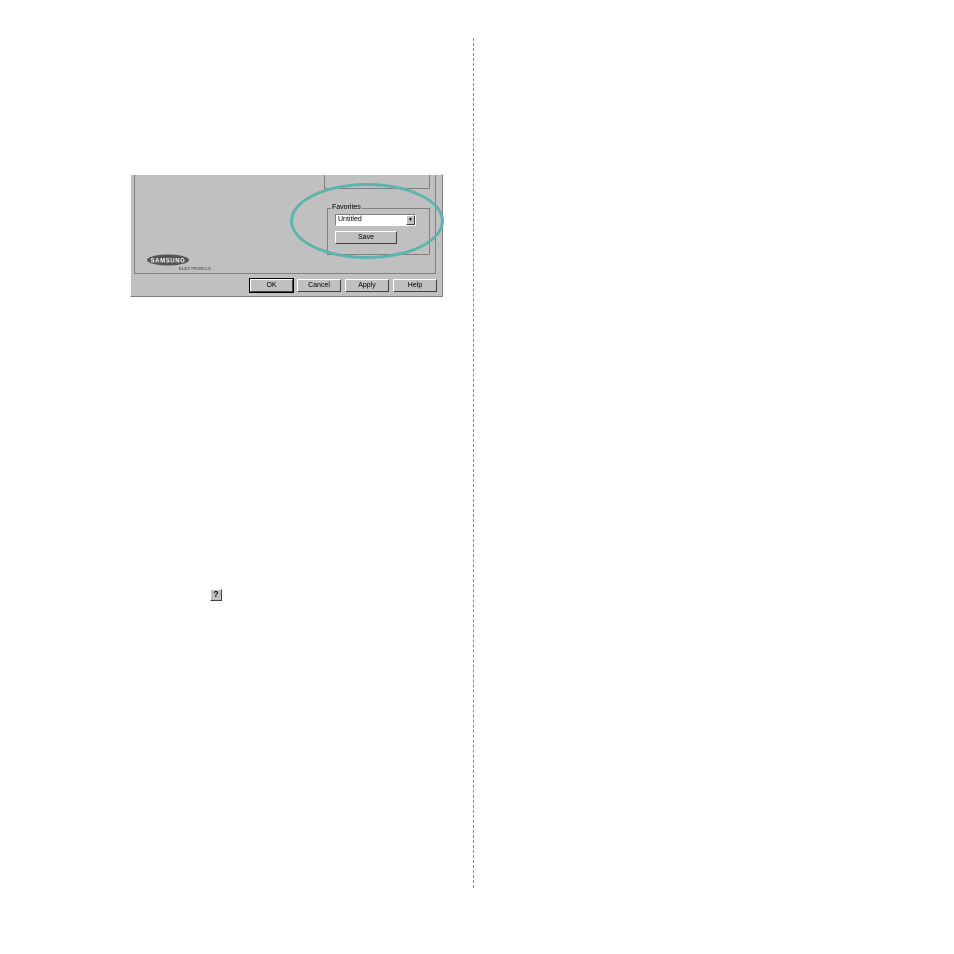  Describe the element at coordinates (319, 285) in the screenshot. I see `cancel-button: Cancel` at that location.